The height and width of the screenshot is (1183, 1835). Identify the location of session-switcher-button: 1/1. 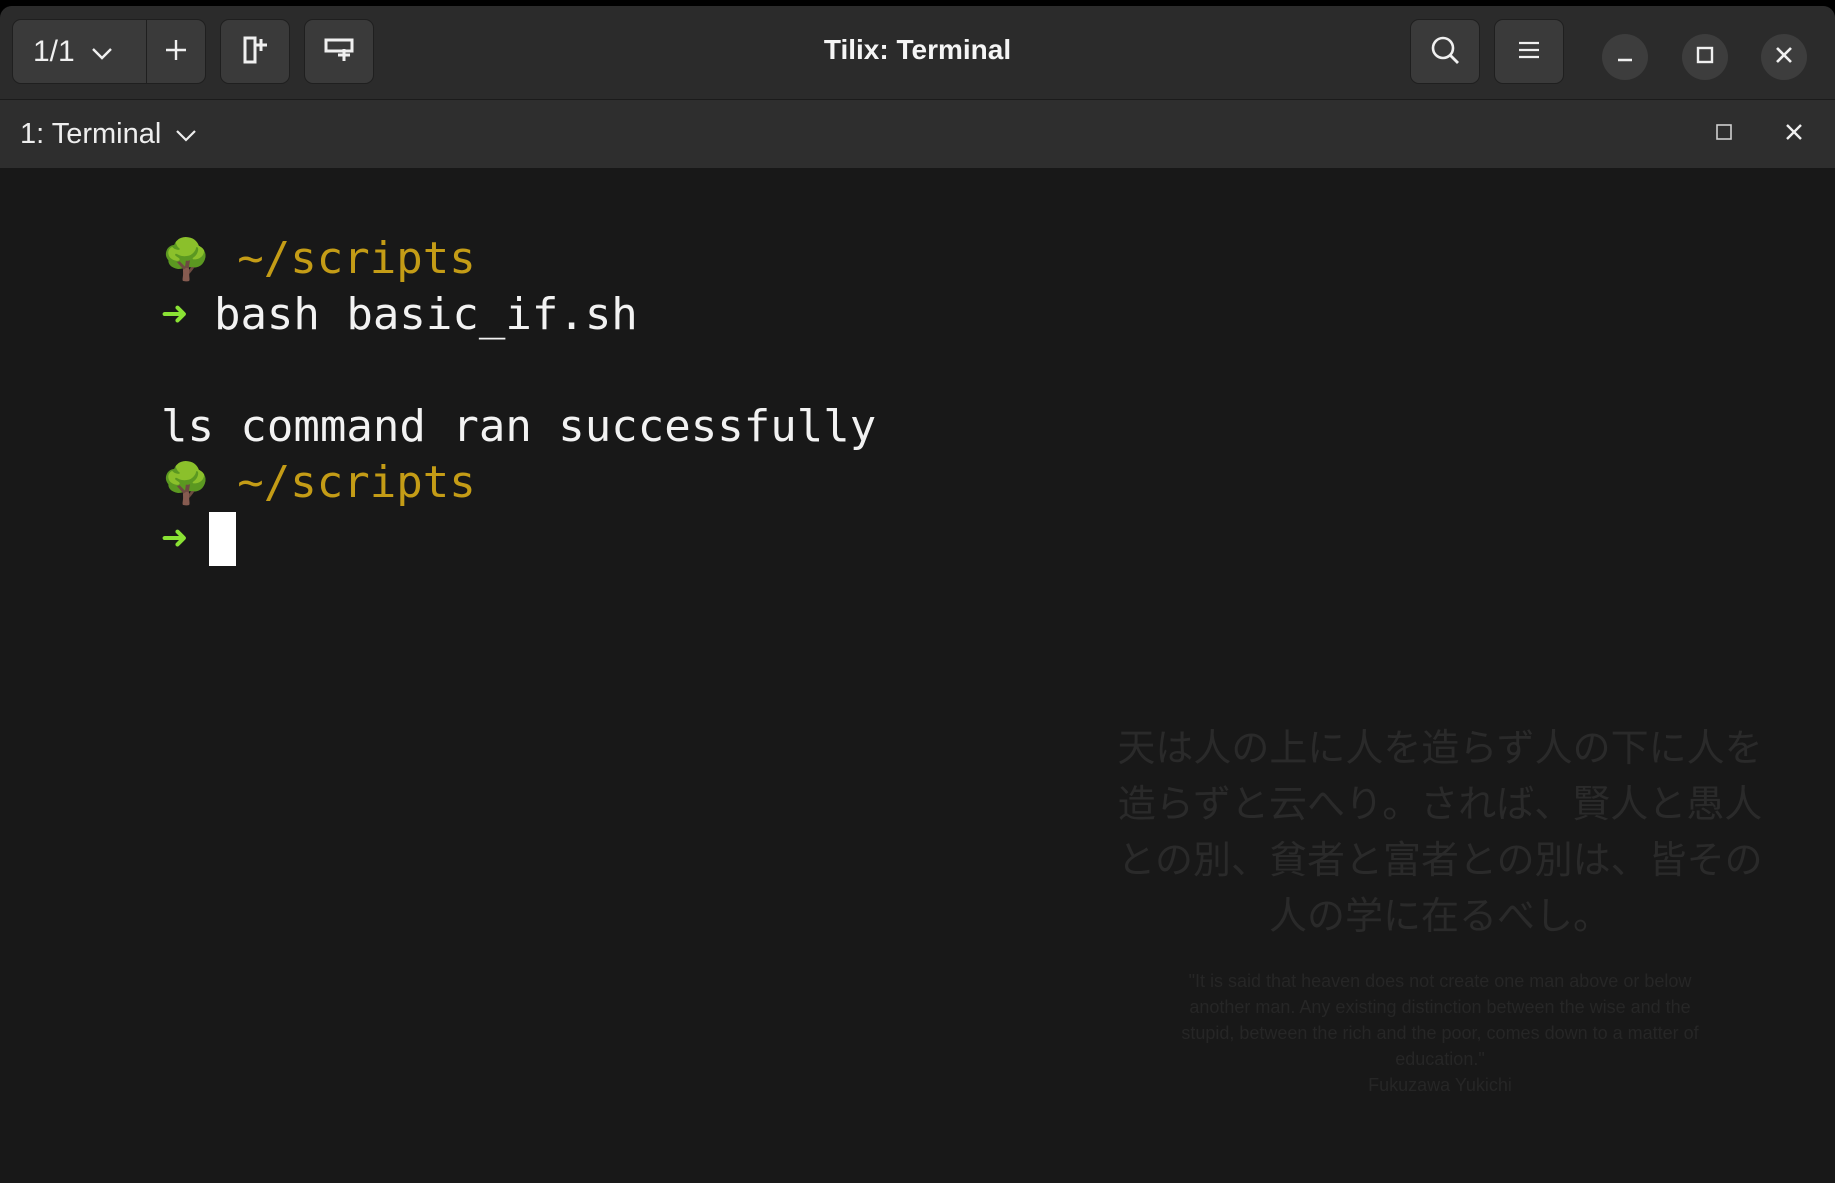
(79, 51).